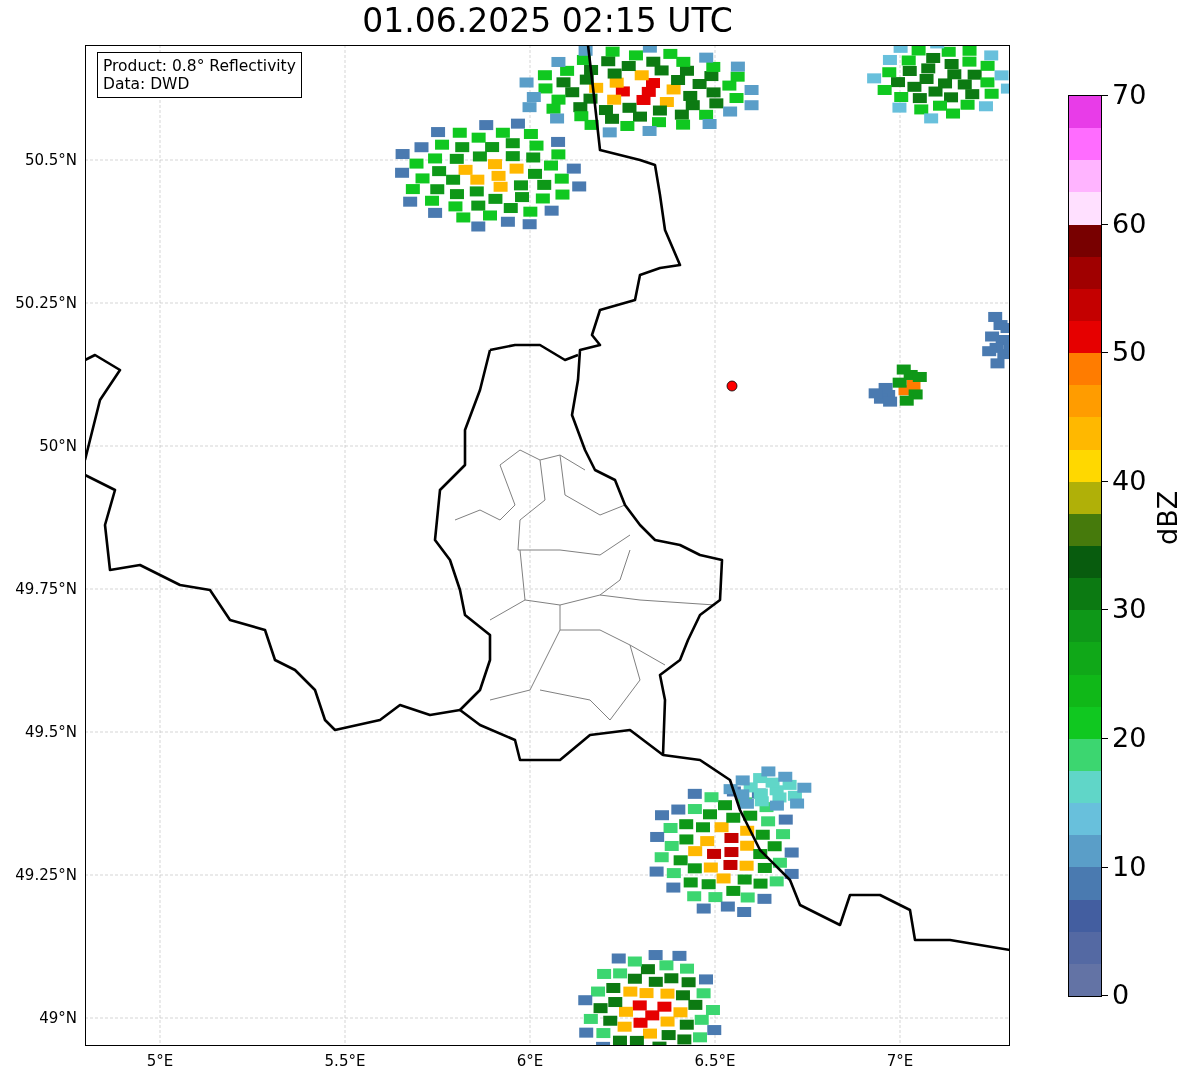 The width and height of the screenshot is (1202, 1081). What do you see at coordinates (1124, 223) in the screenshot?
I see `scale-label: 60` at bounding box center [1124, 223].